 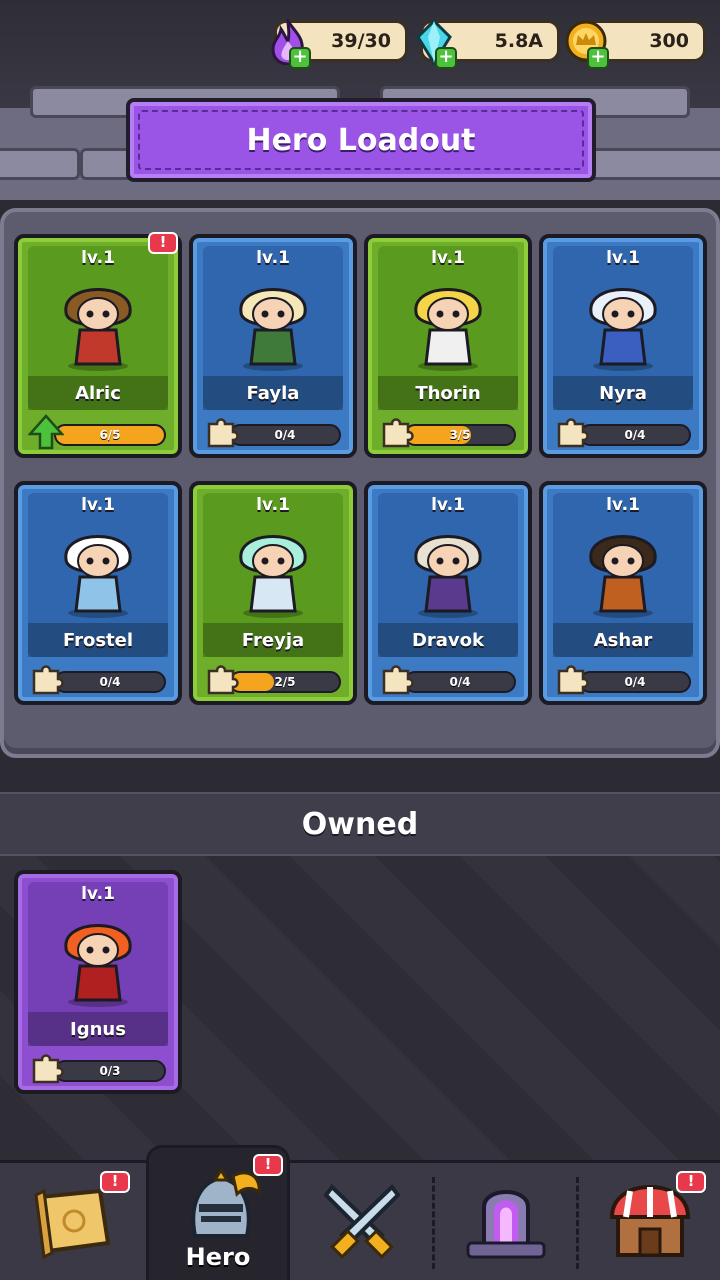 I want to click on hero-name: Alric, so click(x=98, y=393).